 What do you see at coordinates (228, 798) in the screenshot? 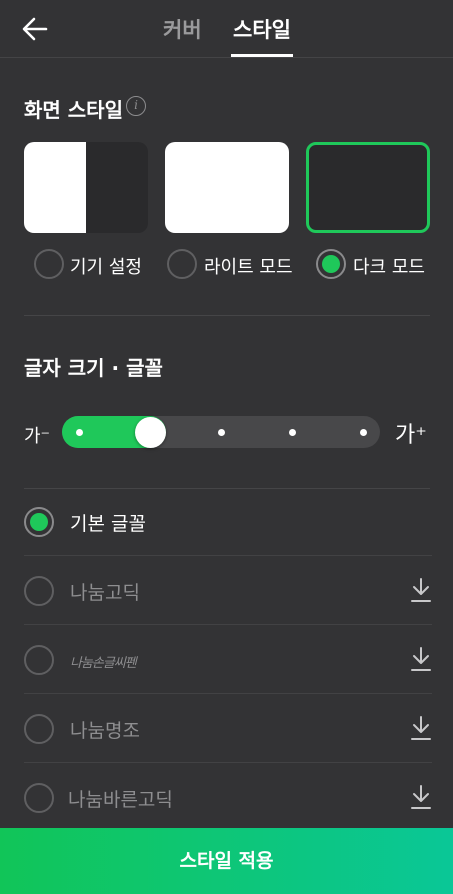
I see `font-option-nanum-barun-gothic: 나눔바른고딕` at bounding box center [228, 798].